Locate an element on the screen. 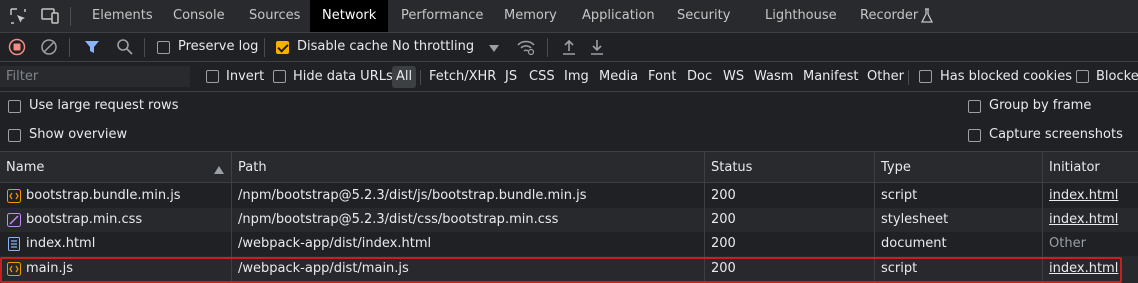  large-rows-checkbox is located at coordinates (14, 106).